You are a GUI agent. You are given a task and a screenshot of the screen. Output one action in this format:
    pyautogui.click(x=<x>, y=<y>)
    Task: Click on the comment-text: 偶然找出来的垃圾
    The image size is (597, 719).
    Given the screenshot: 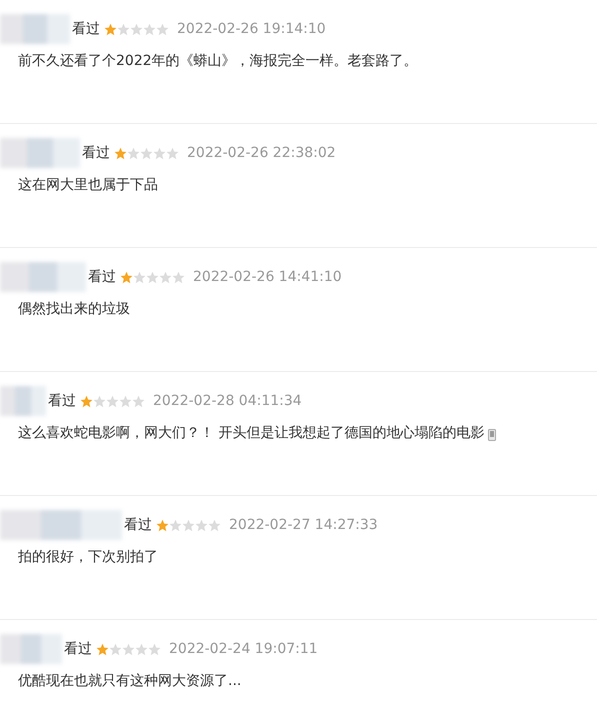 What is the action you would take?
    pyautogui.click(x=74, y=309)
    